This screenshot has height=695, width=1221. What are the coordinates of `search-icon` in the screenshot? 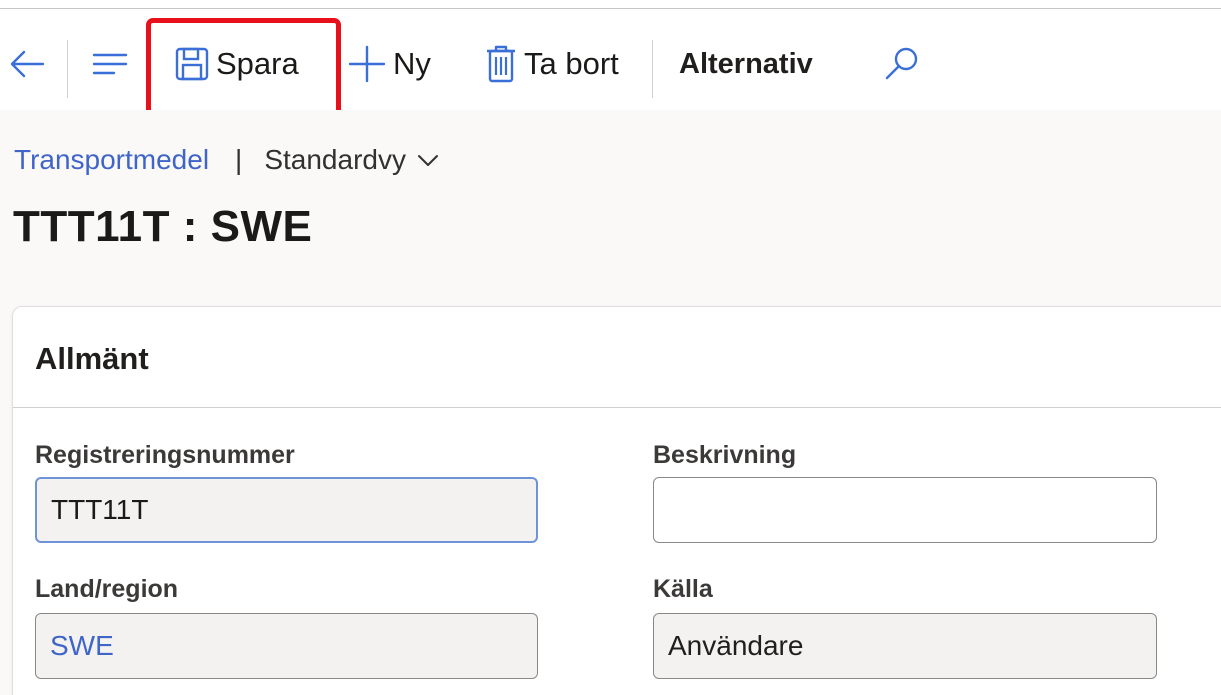 It's located at (901, 63).